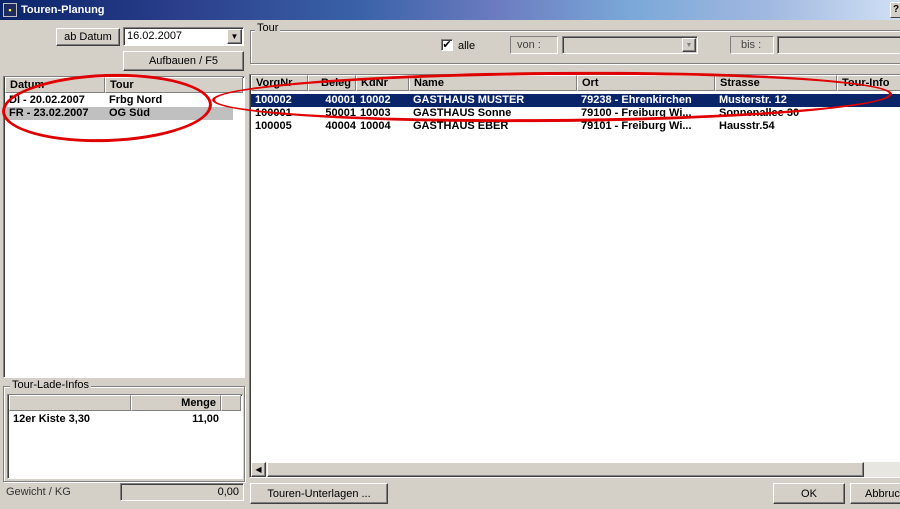 This screenshot has width=900, height=509. I want to click on von-combobox: ▼, so click(630, 45).